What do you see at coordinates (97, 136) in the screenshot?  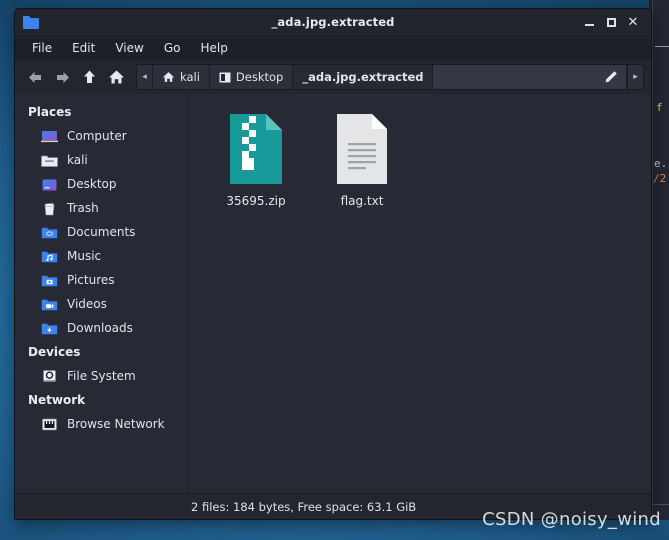 I see `sidebar-label-computer: Computer` at bounding box center [97, 136].